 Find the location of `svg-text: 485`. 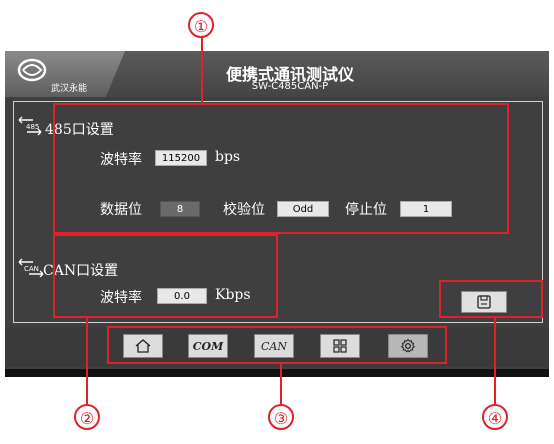

svg-text: 485 is located at coordinates (32, 127).